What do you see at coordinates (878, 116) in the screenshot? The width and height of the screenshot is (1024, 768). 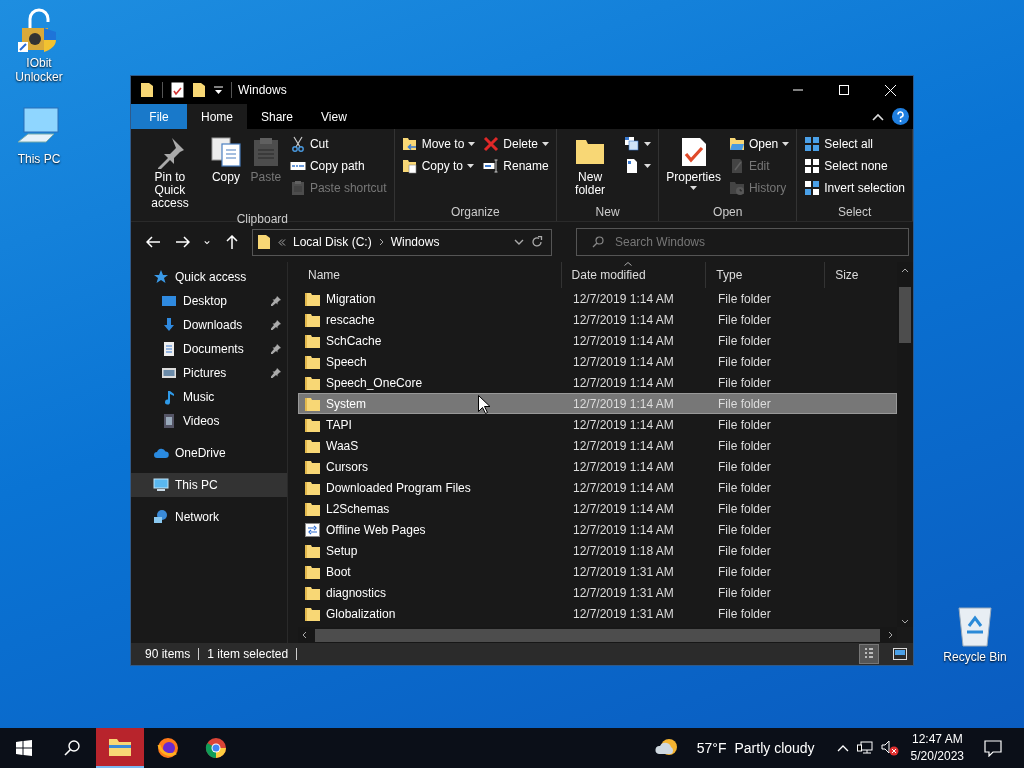 I see `collapse-ribbon-icon` at bounding box center [878, 116].